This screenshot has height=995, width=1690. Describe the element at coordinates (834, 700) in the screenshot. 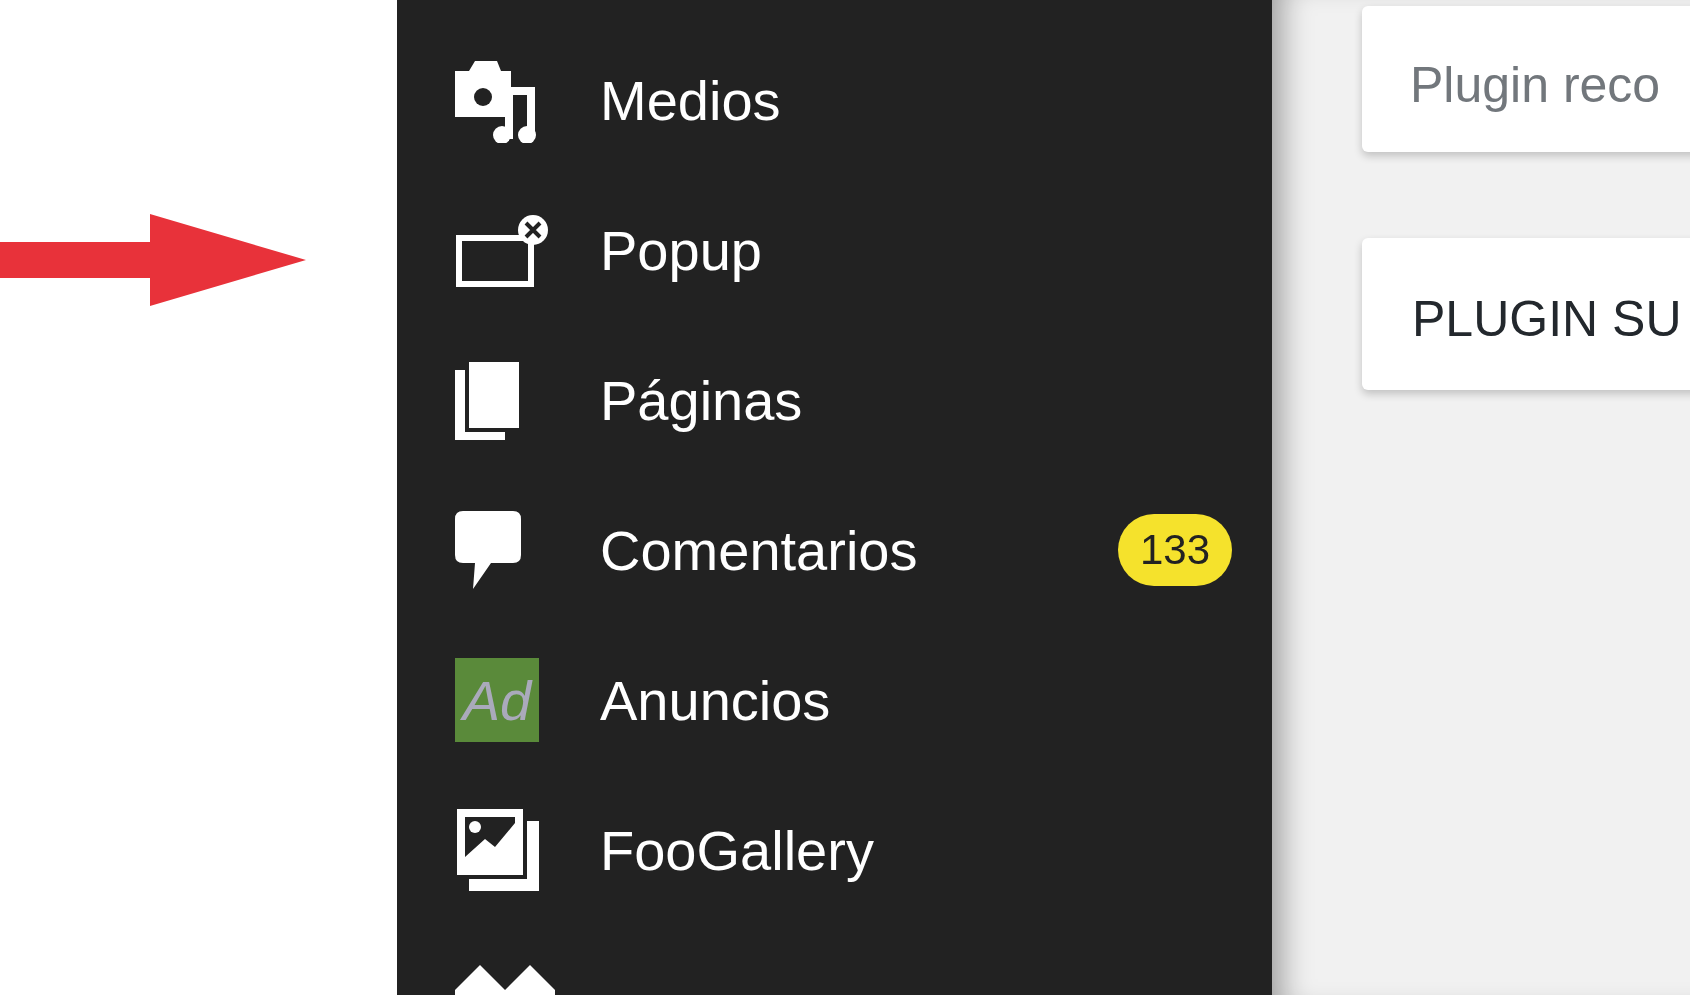

I see `sidebar-item: Ad Anuncios` at that location.